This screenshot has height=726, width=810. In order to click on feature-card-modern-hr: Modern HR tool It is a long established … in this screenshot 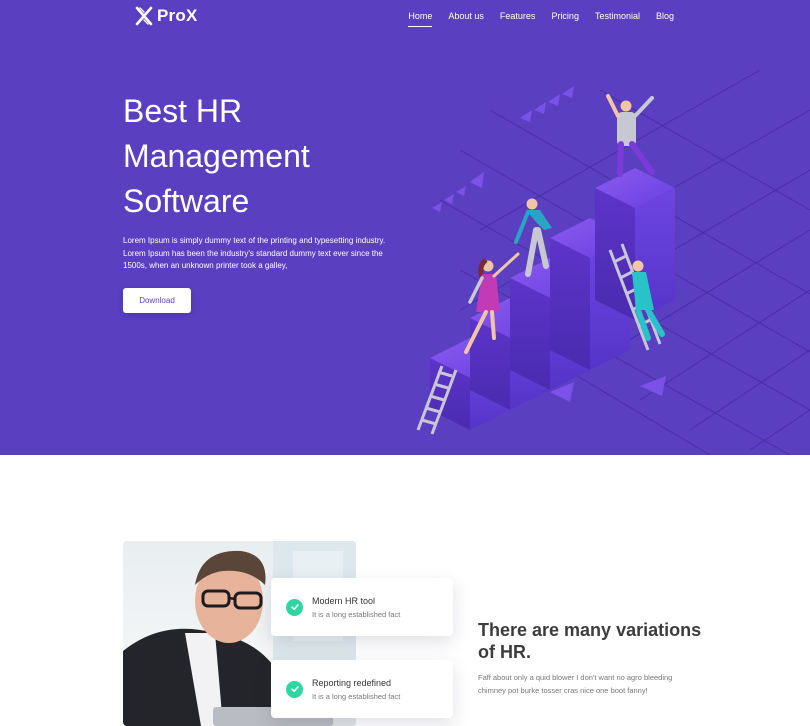, I will do `click(362, 607)`.